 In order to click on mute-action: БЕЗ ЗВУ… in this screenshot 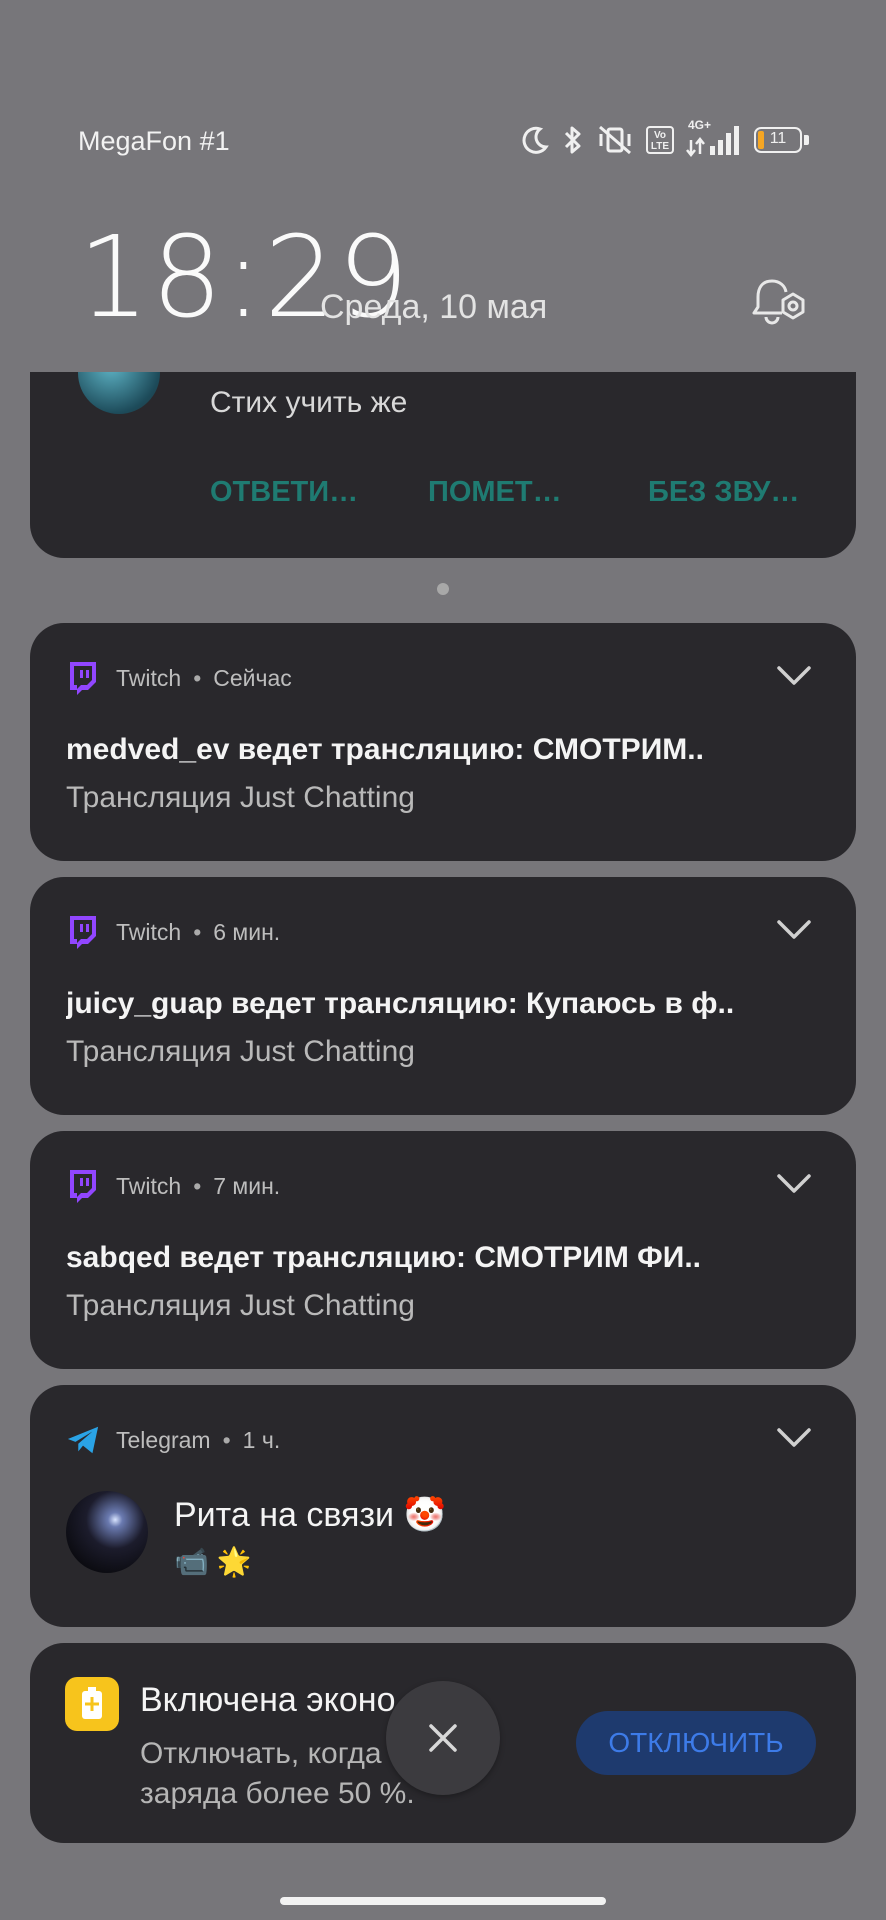, I will do `click(723, 492)`.